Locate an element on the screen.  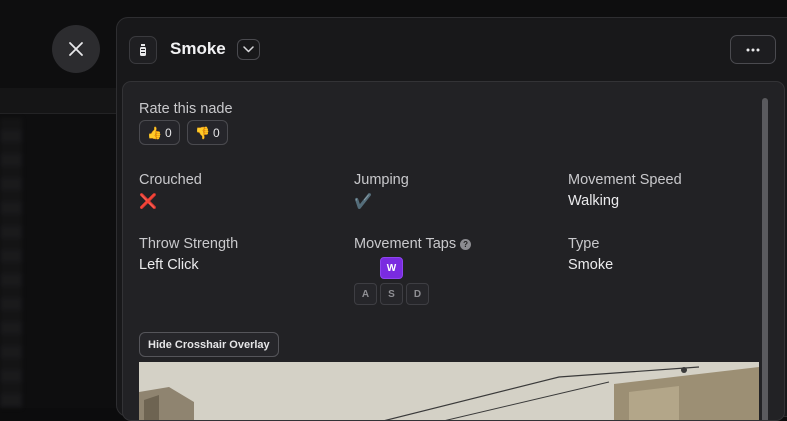
movement-speed-value: Walking is located at coordinates (594, 201).